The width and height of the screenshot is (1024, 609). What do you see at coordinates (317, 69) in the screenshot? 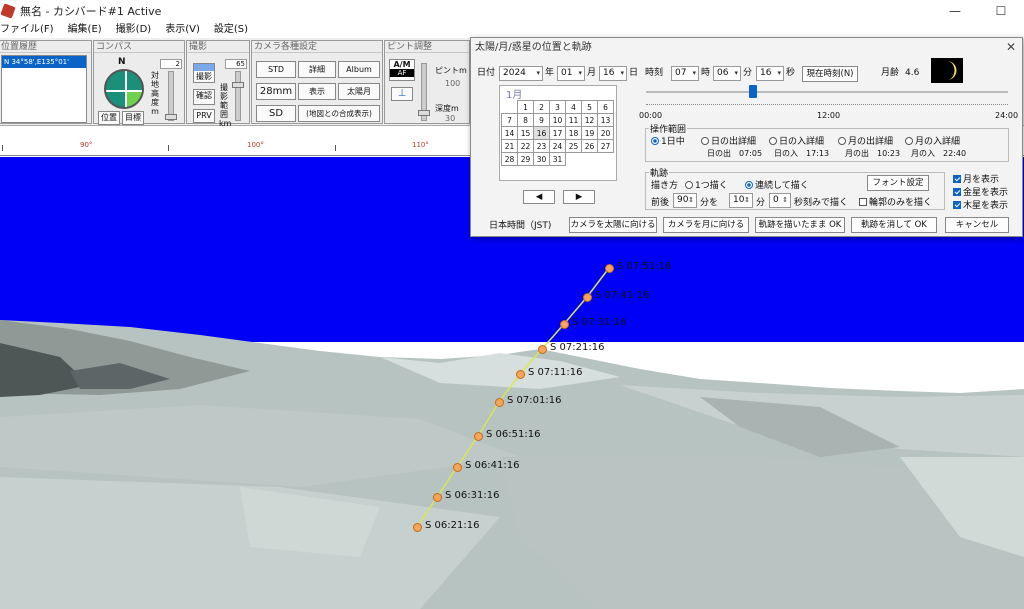
I see `detail-button: 詳細` at bounding box center [317, 69].